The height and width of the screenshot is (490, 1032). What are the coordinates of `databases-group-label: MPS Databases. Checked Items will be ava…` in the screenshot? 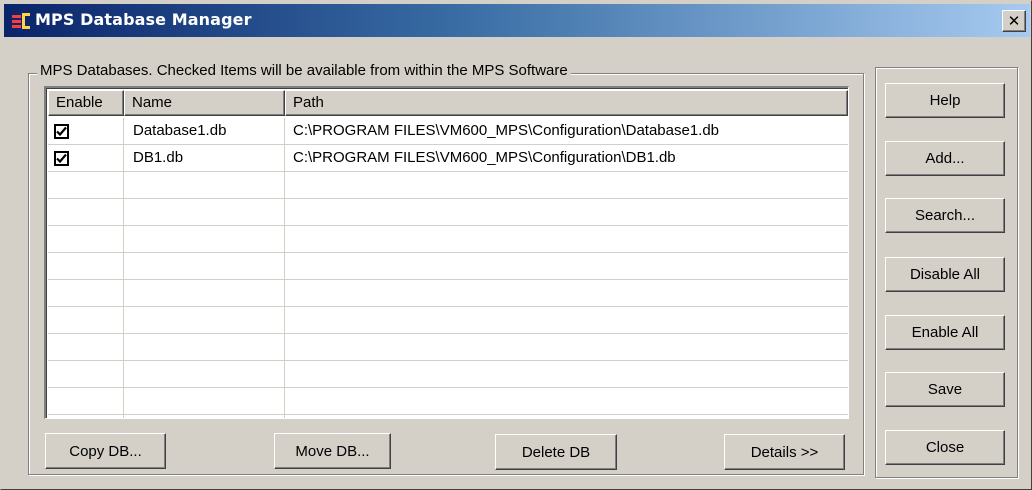 It's located at (304, 70).